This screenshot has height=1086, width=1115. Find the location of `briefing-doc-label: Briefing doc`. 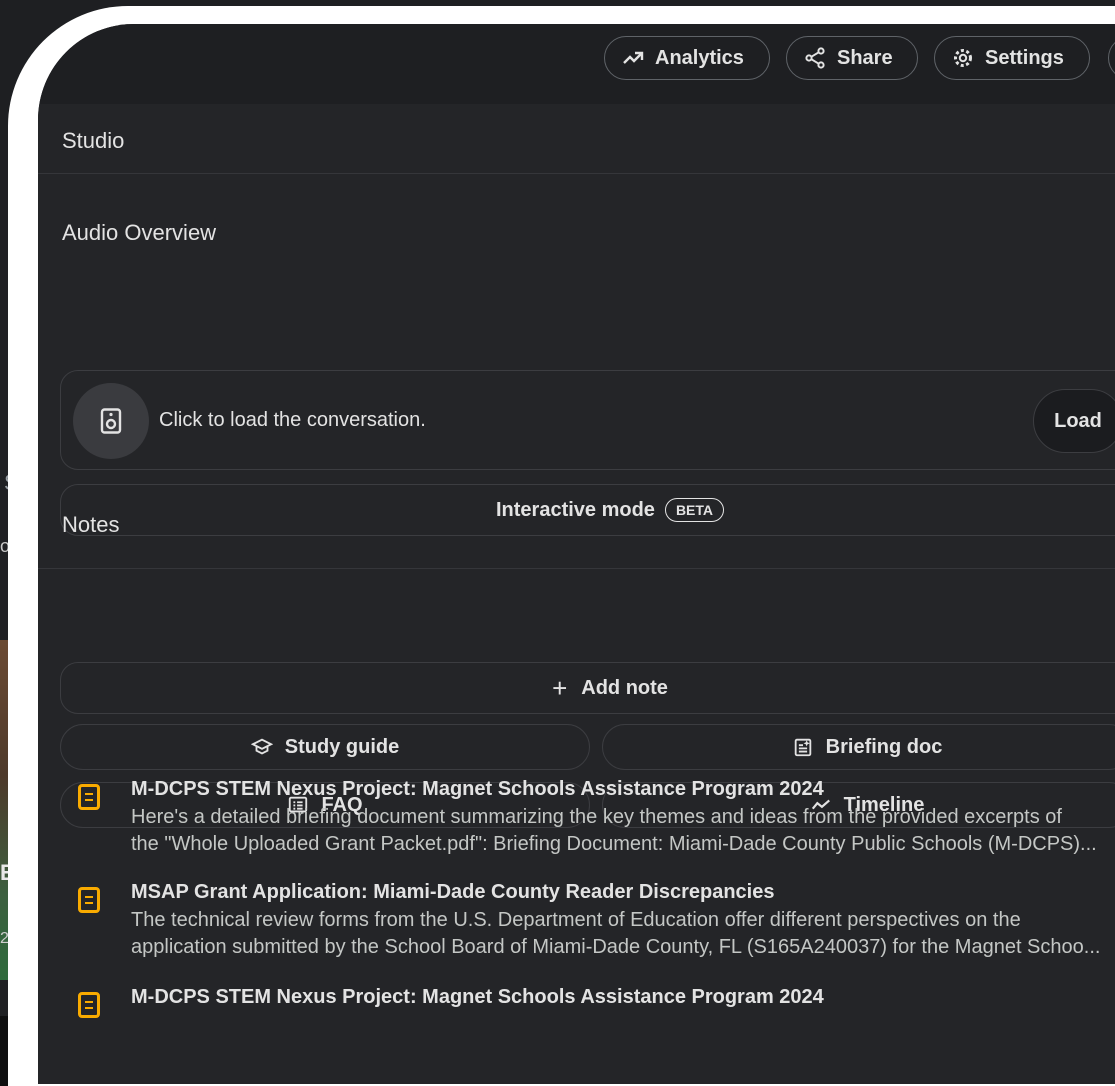

briefing-doc-label: Briefing doc is located at coordinates (884, 746).